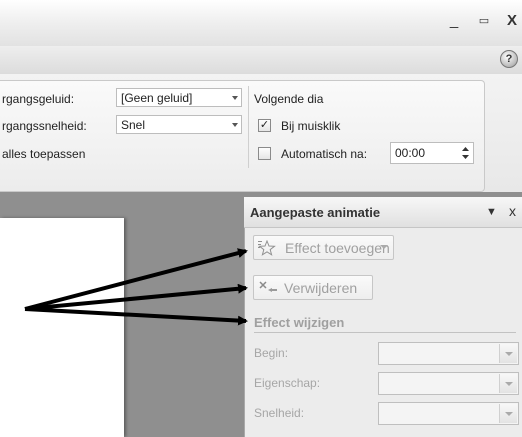 This screenshot has width=522, height=437. What do you see at coordinates (136, 316) in the screenshot?
I see `arrow-to-change-effect` at bounding box center [136, 316].